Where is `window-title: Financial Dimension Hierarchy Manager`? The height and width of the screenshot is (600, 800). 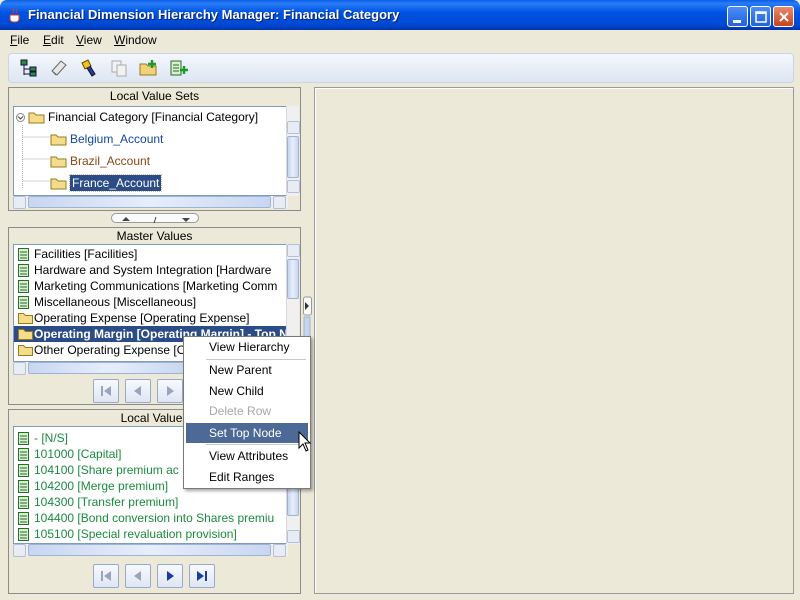
window-title: Financial Dimension Hierarchy Manager is located at coordinates (214, 14).